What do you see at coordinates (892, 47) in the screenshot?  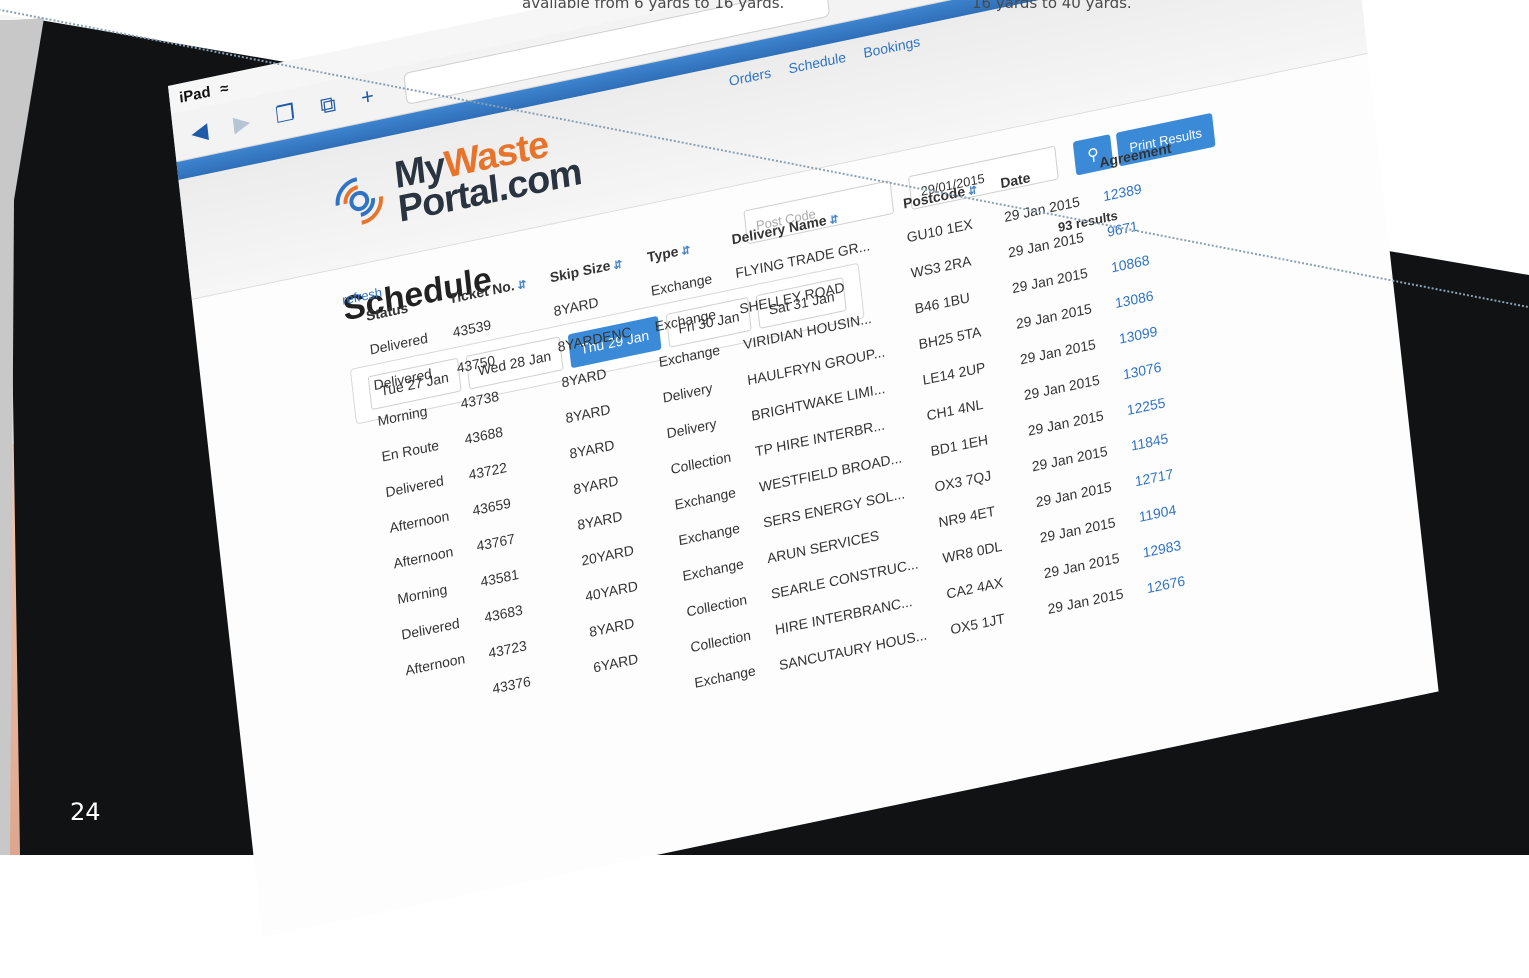 I see `nav-bookings: Bookings` at bounding box center [892, 47].